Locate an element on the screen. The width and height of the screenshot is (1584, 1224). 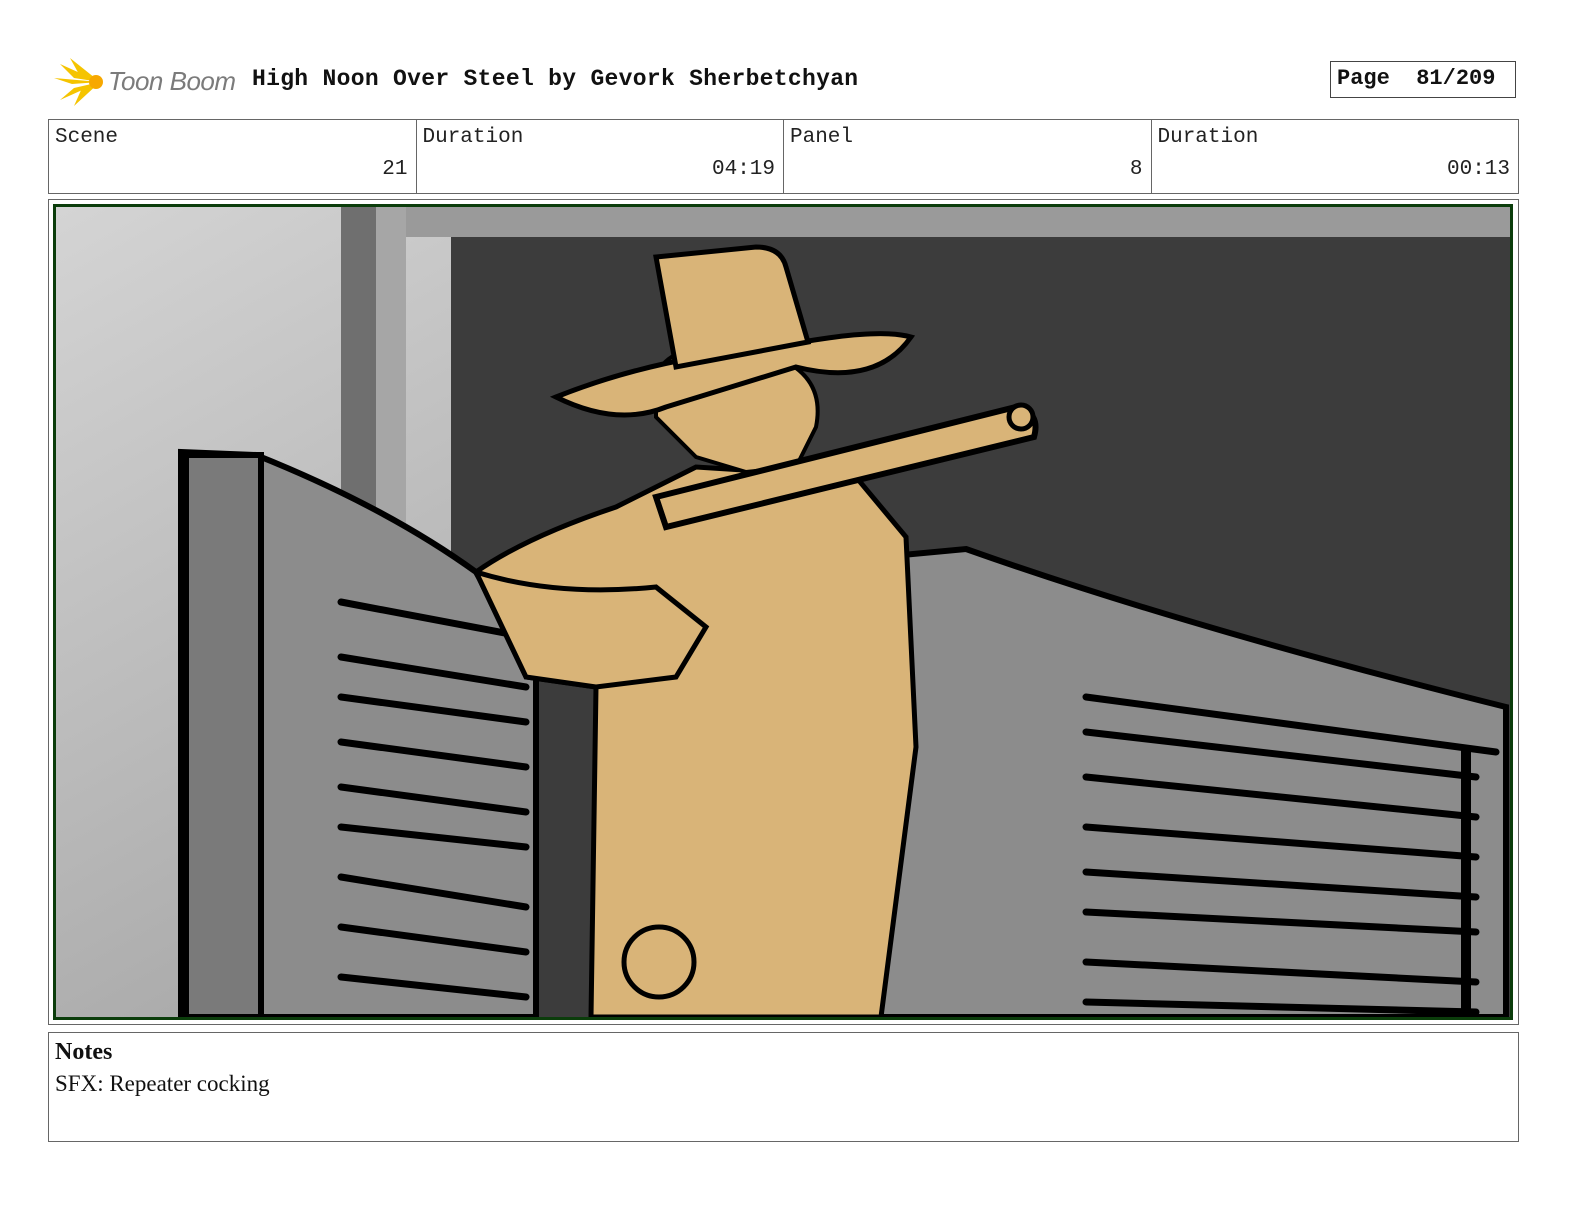
scene-label: Scene is located at coordinates (87, 137).